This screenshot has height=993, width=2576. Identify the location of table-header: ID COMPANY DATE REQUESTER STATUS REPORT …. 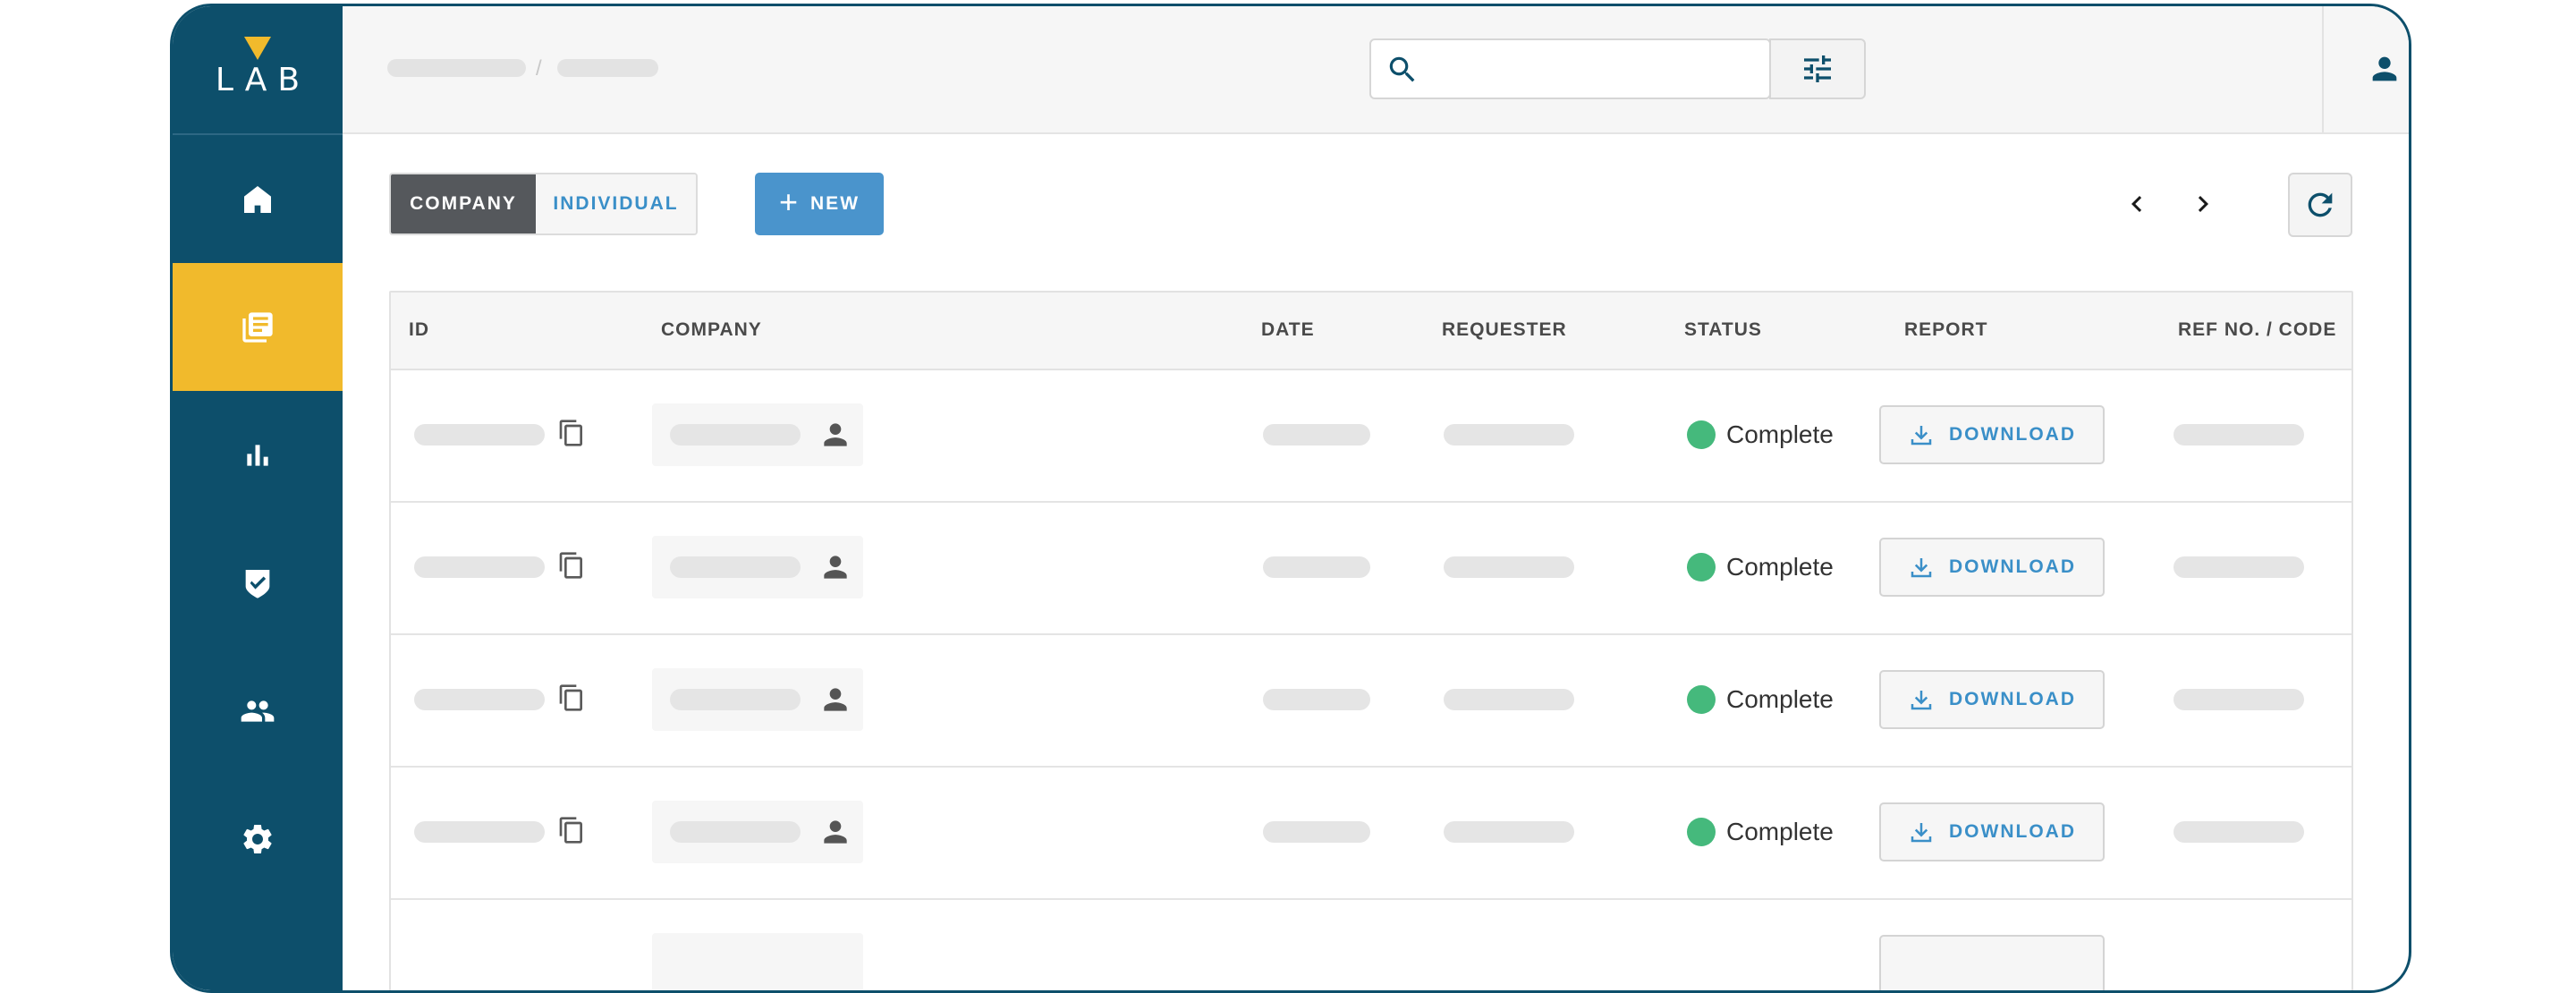
(1371, 331).